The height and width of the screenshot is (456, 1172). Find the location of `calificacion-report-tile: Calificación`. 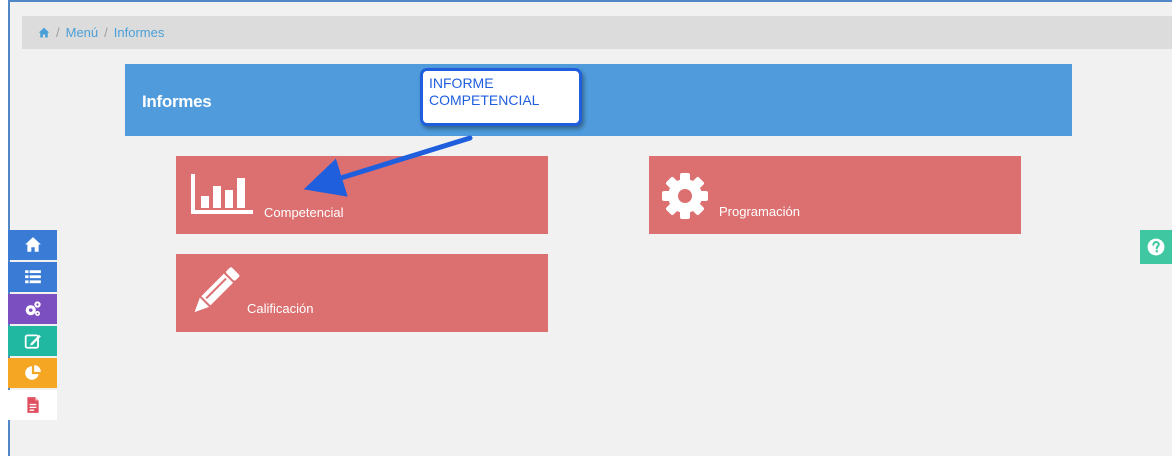

calificacion-report-tile: Calificación is located at coordinates (362, 293).